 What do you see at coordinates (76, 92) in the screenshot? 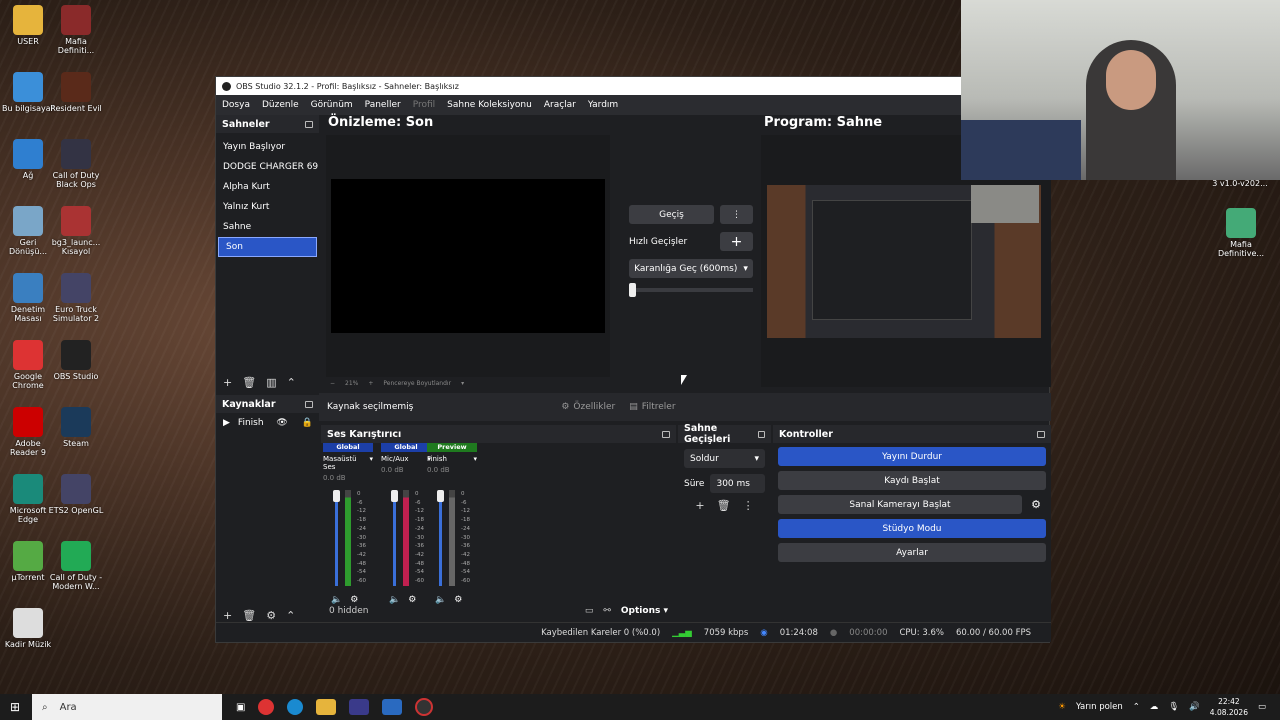
I see `desktop-icon: Resident Evil` at bounding box center [76, 92].